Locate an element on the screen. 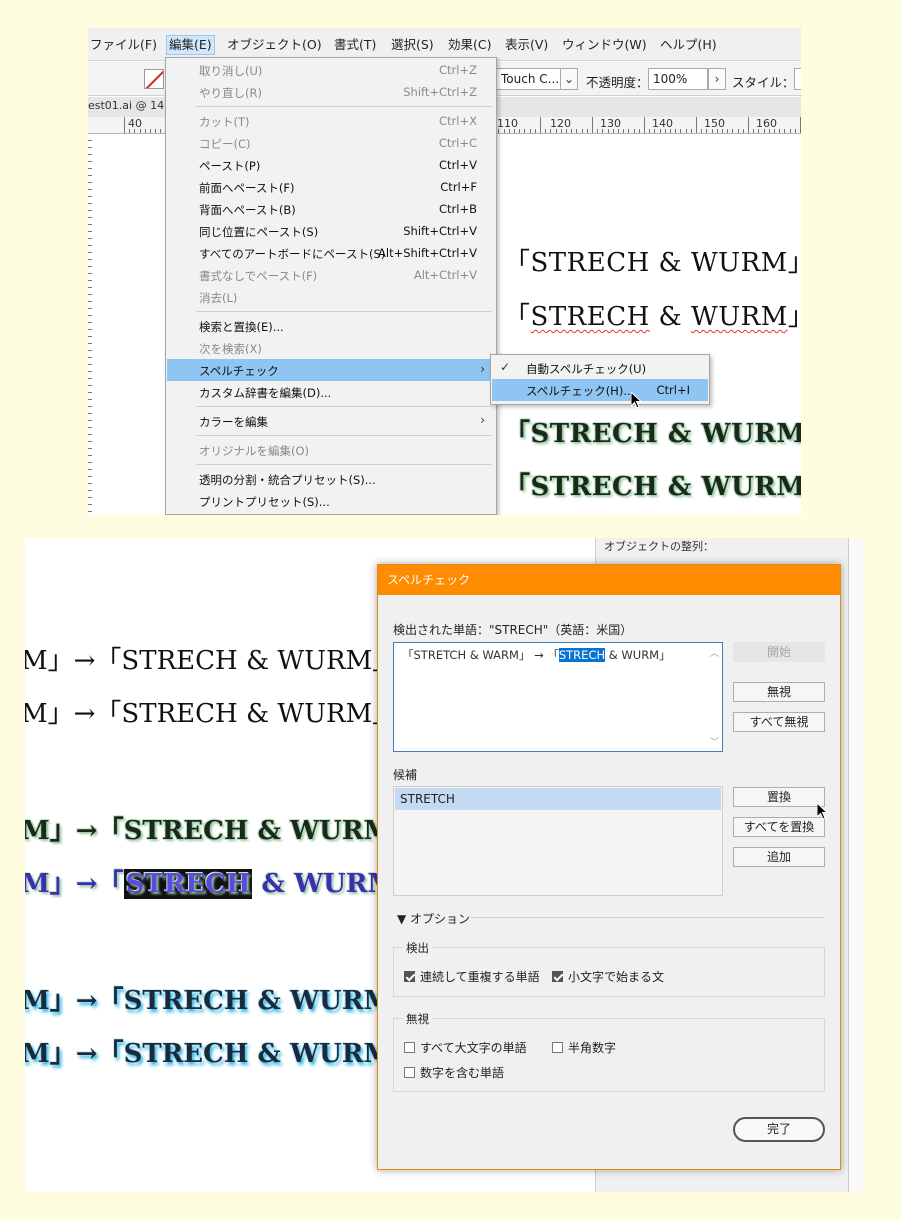 This screenshot has width=901, height=1220. menu-item-auto-spellcheck: ✓ 自動スペルチェック(U) is located at coordinates (600, 368).